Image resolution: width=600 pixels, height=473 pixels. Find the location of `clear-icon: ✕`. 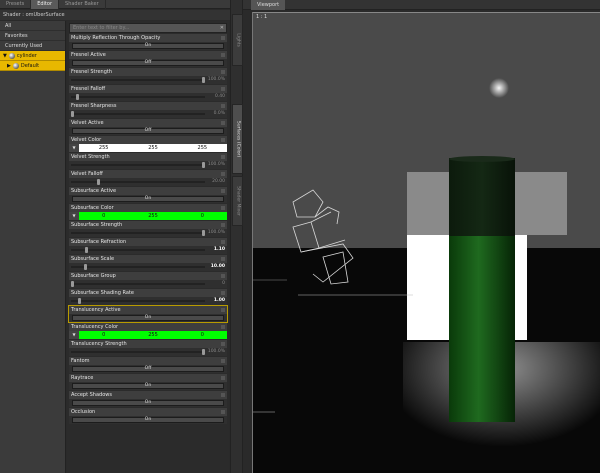

clear-icon: ✕ is located at coordinates (222, 28).